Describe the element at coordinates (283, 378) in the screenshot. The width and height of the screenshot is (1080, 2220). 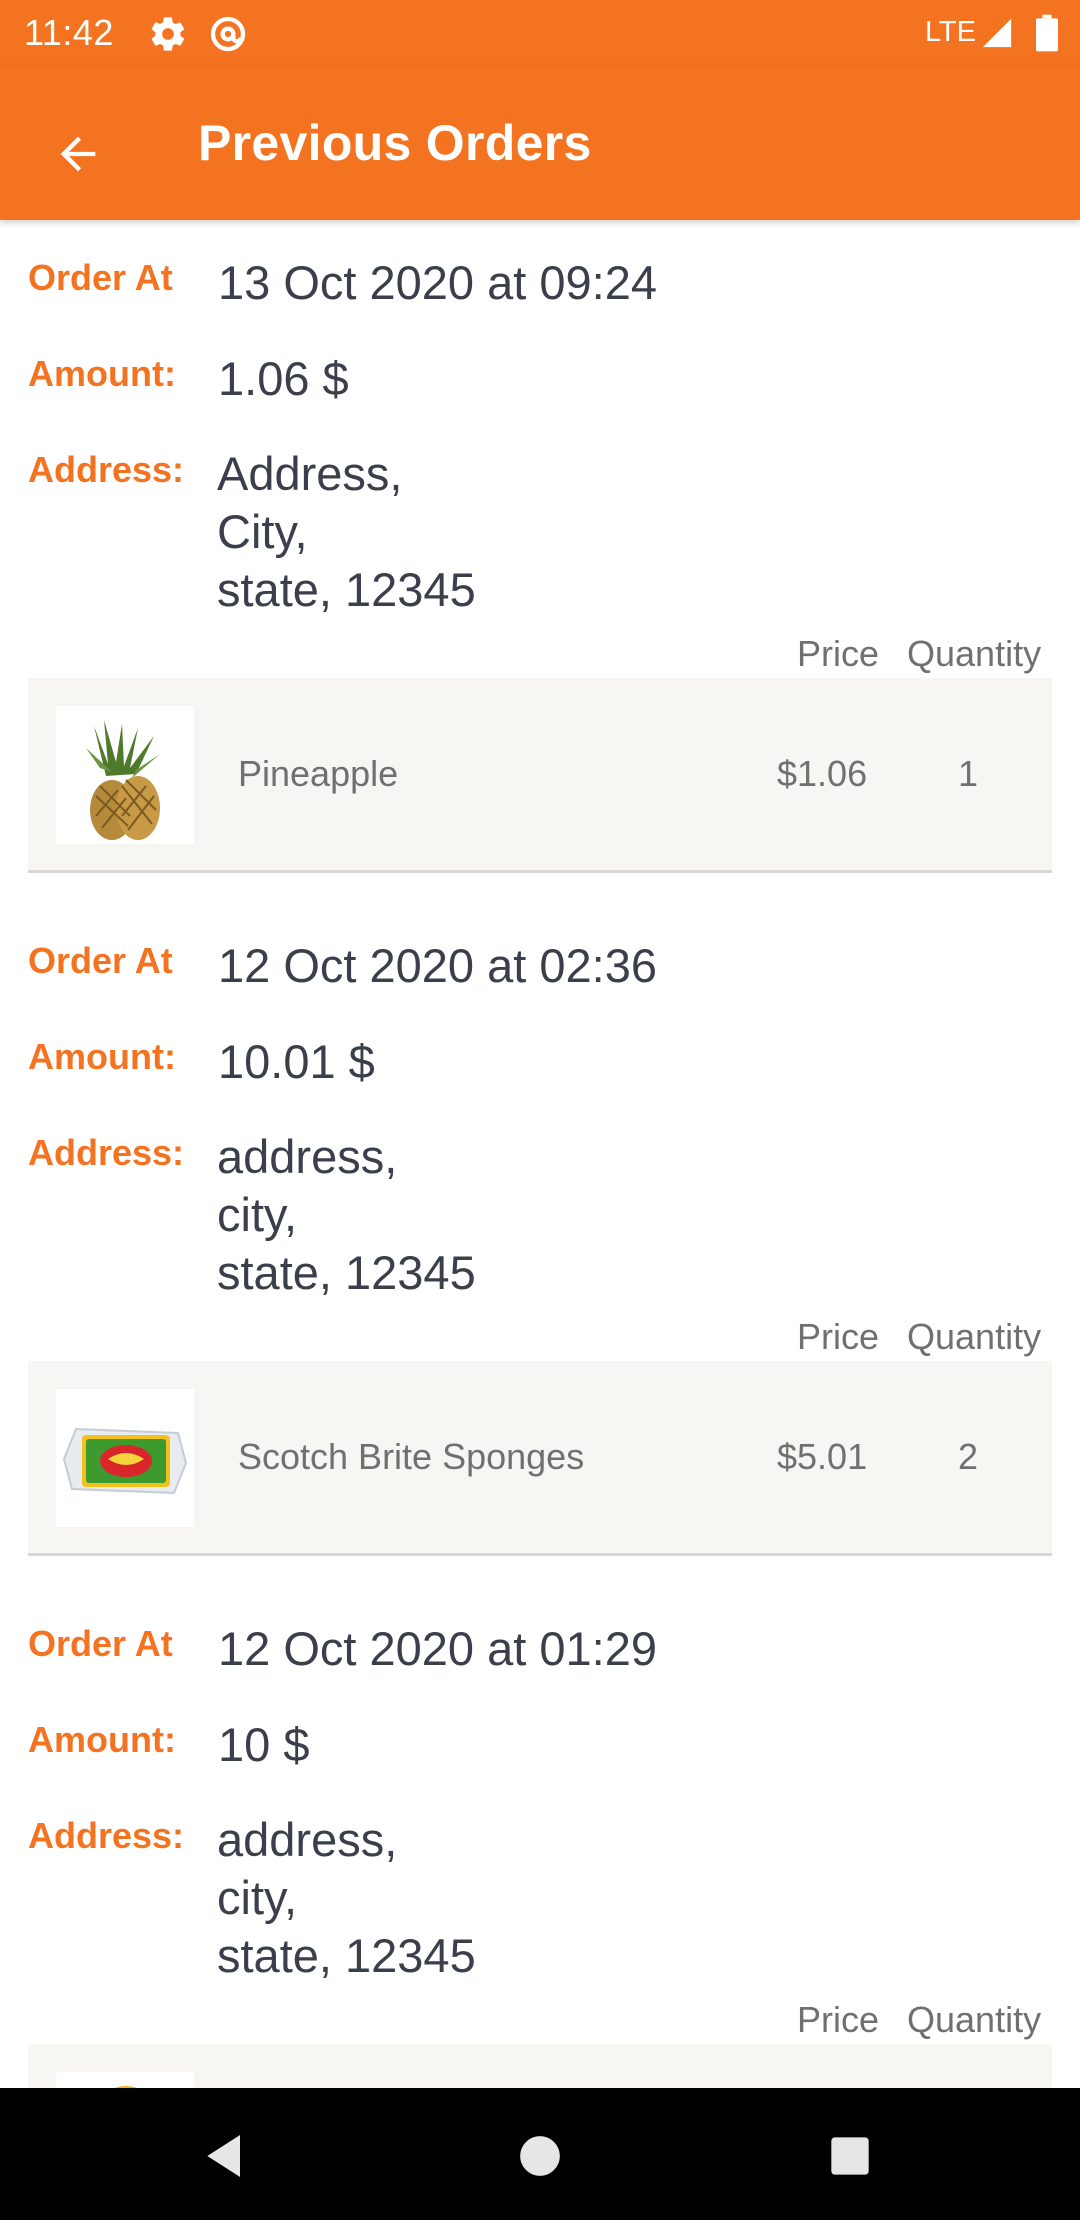
I see `order-amount: 1.06 $` at that location.